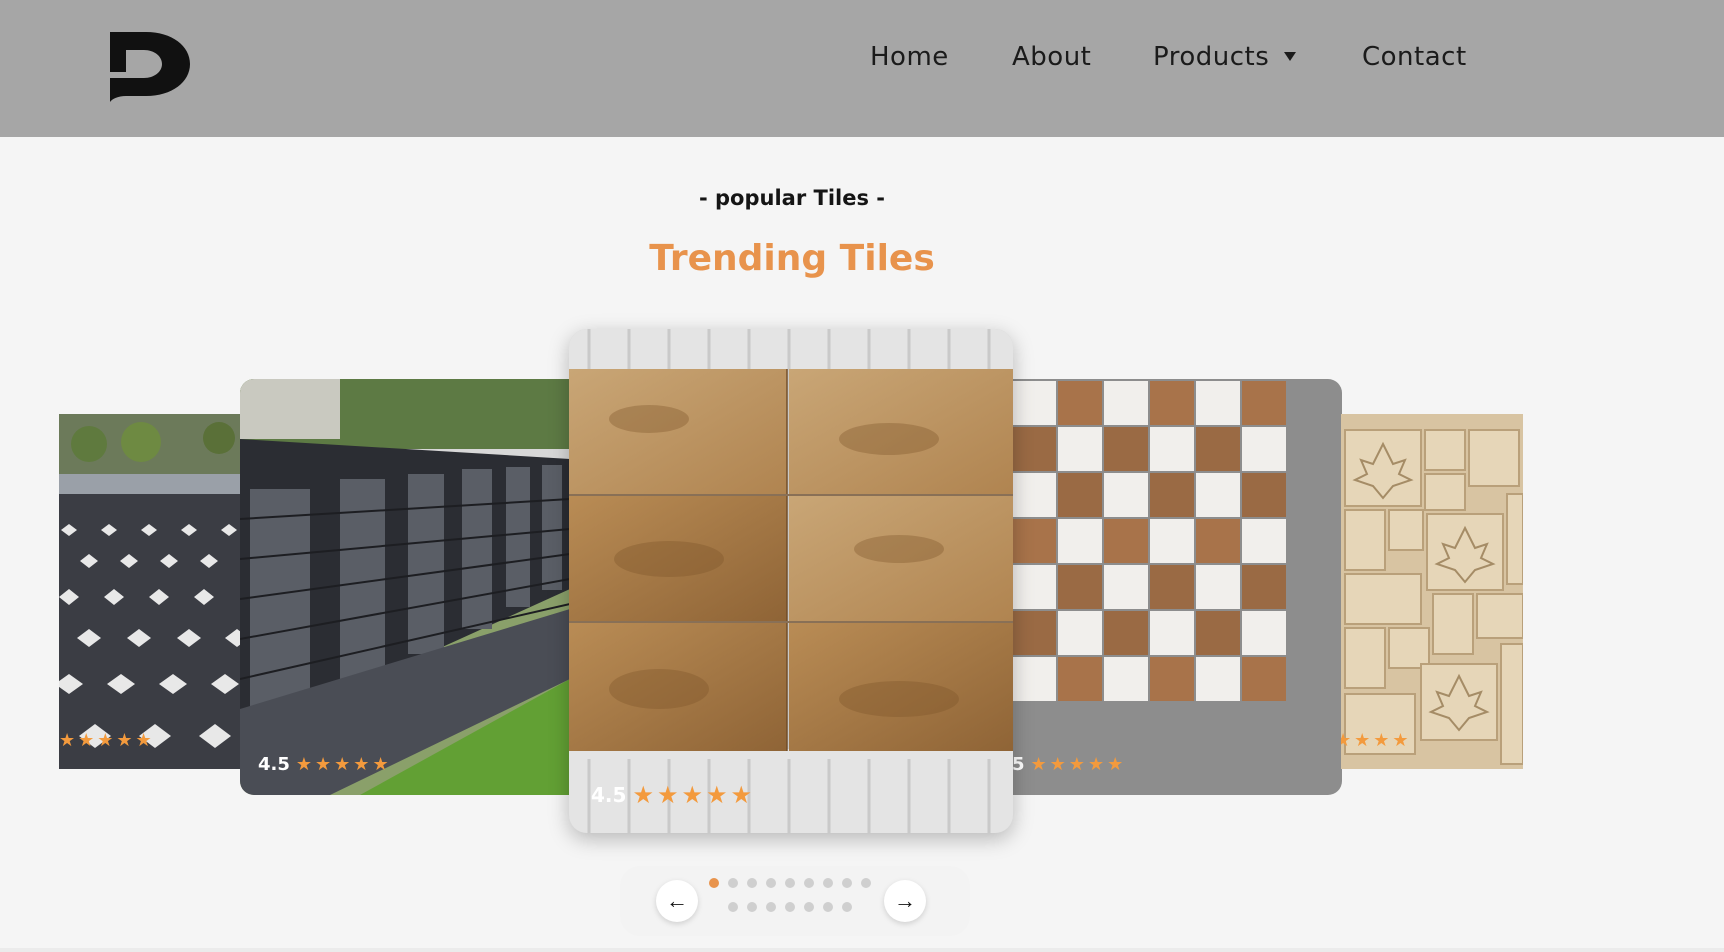 The width and height of the screenshot is (1724, 952). I want to click on caret-down-icon, so click(1290, 56).